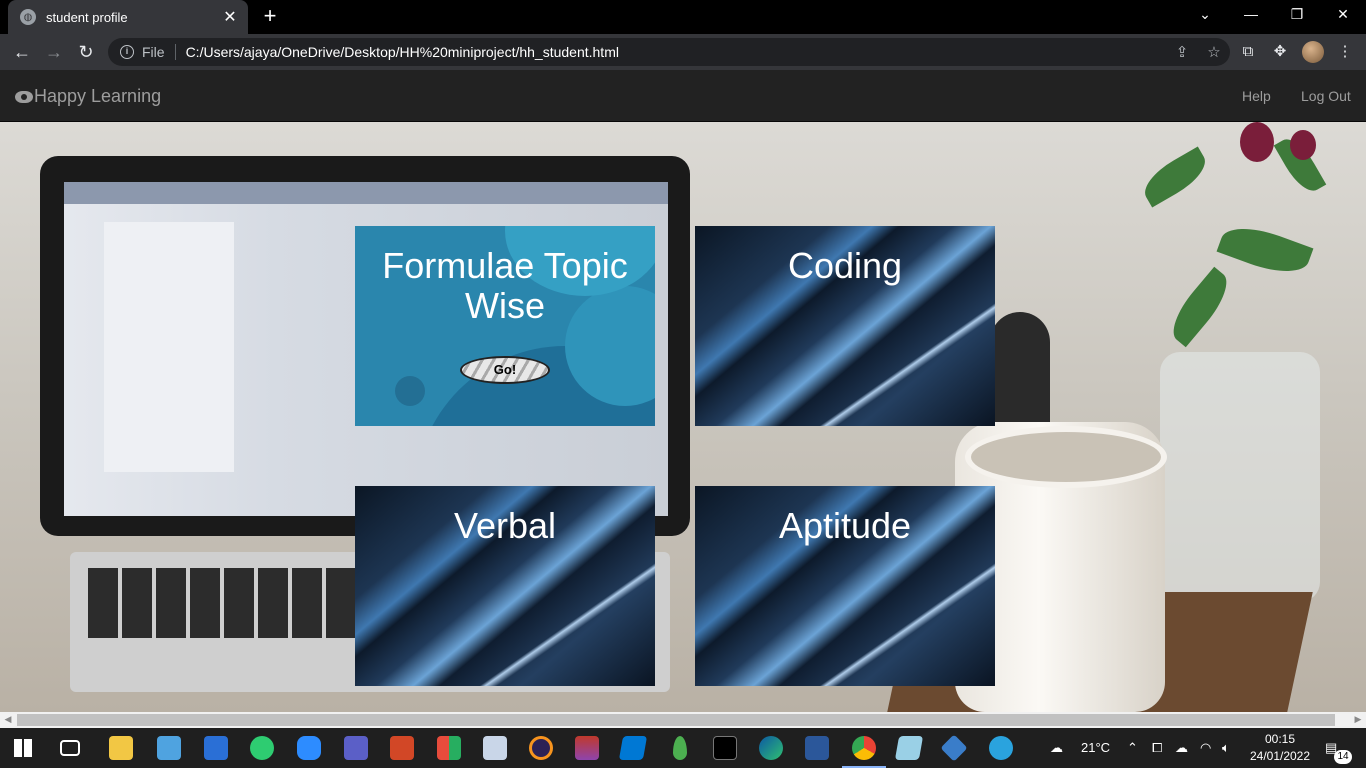 The height and width of the screenshot is (768, 1366). Describe the element at coordinates (505, 525) in the screenshot. I see `card-title: Verbal` at that location.